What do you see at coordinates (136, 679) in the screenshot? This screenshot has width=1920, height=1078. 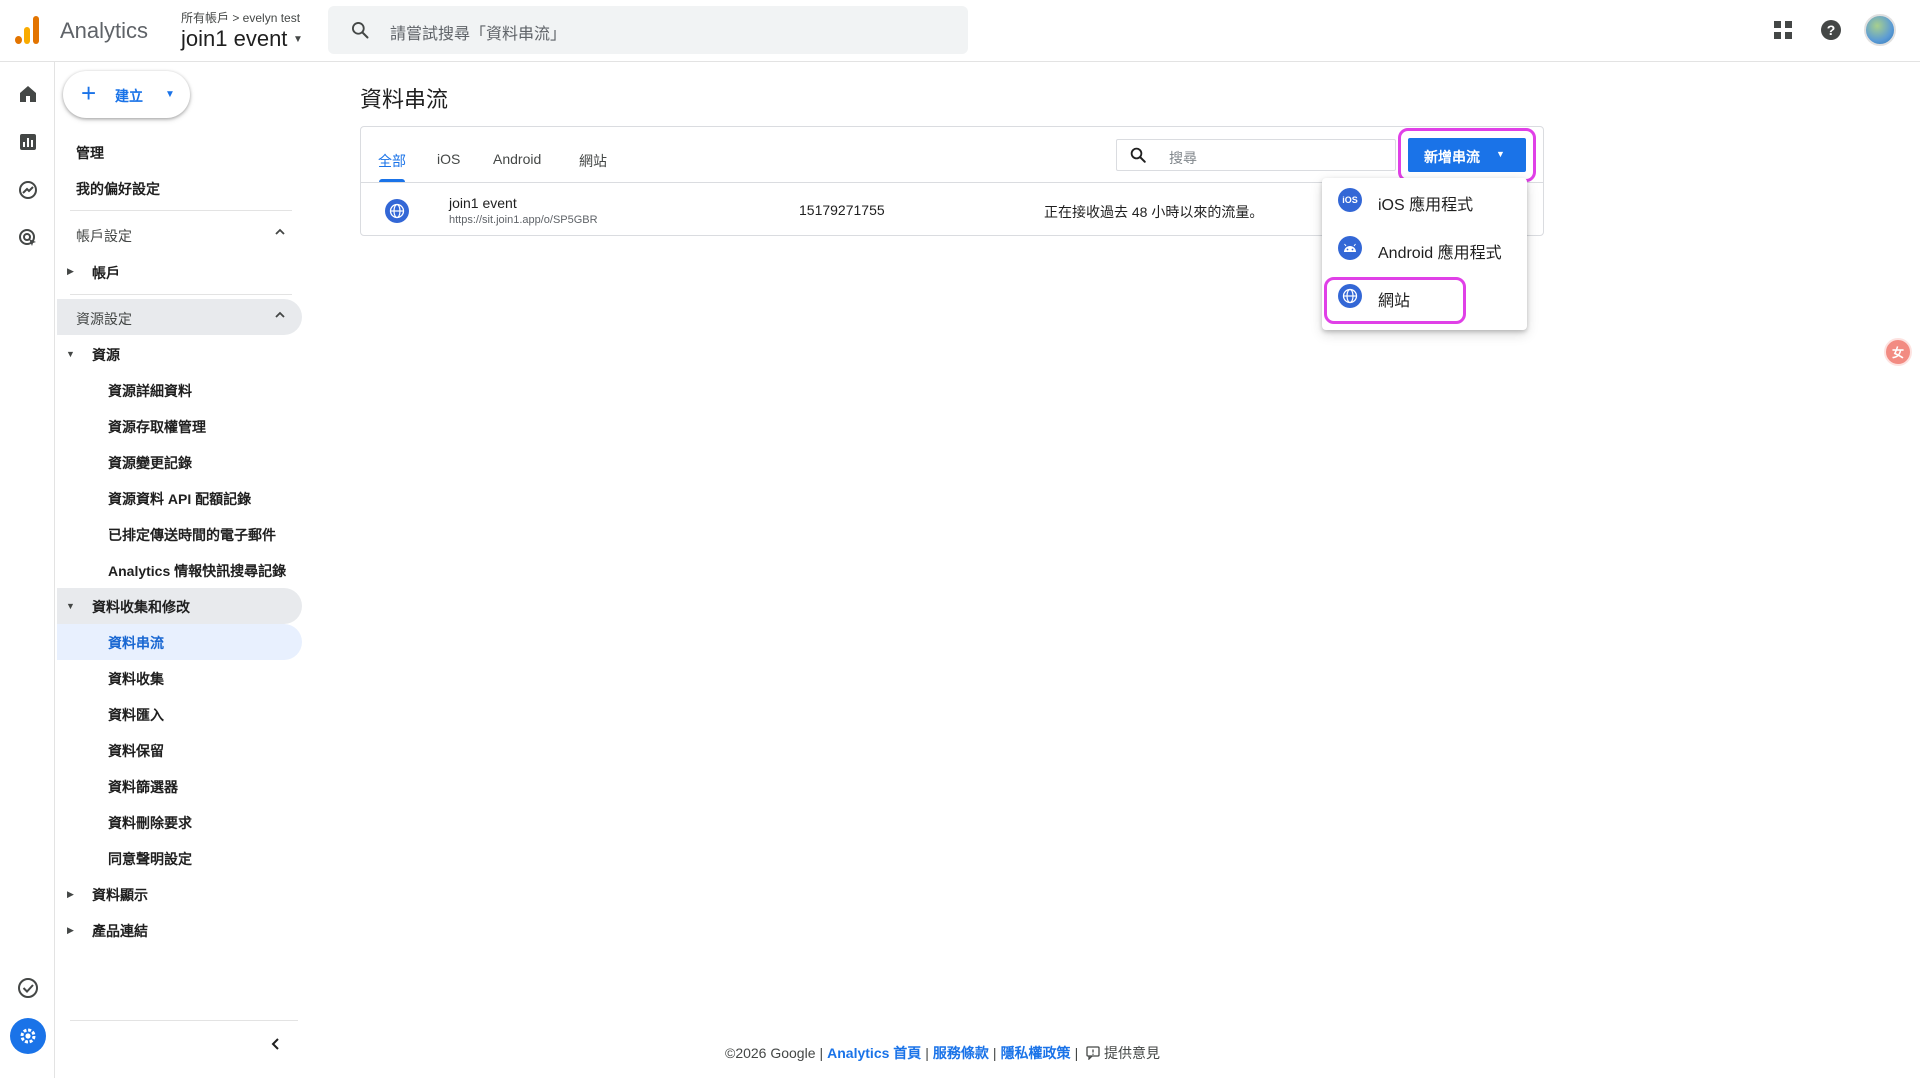 I see `nav-data-collection-item: 資料收集` at bounding box center [136, 679].